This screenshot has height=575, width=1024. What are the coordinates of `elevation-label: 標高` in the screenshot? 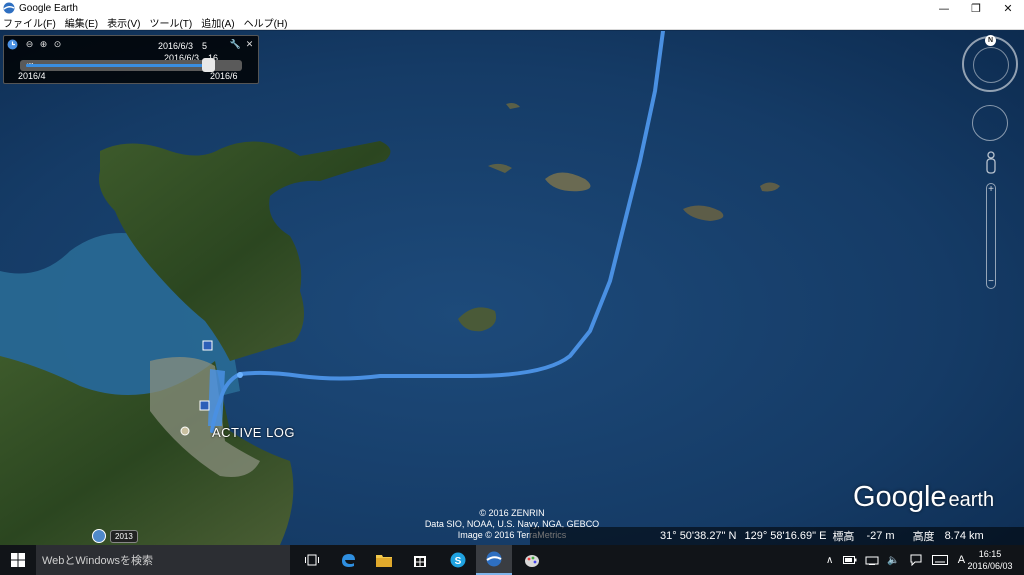 It's located at (843, 537).